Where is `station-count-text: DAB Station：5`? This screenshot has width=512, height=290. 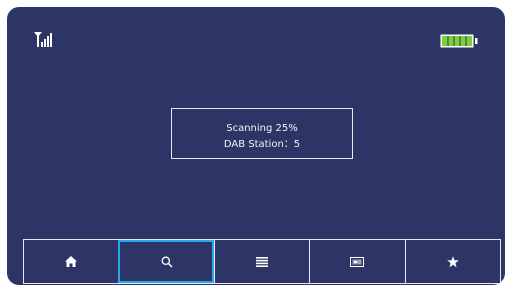
station-count-text: DAB Station：5 is located at coordinates (262, 144).